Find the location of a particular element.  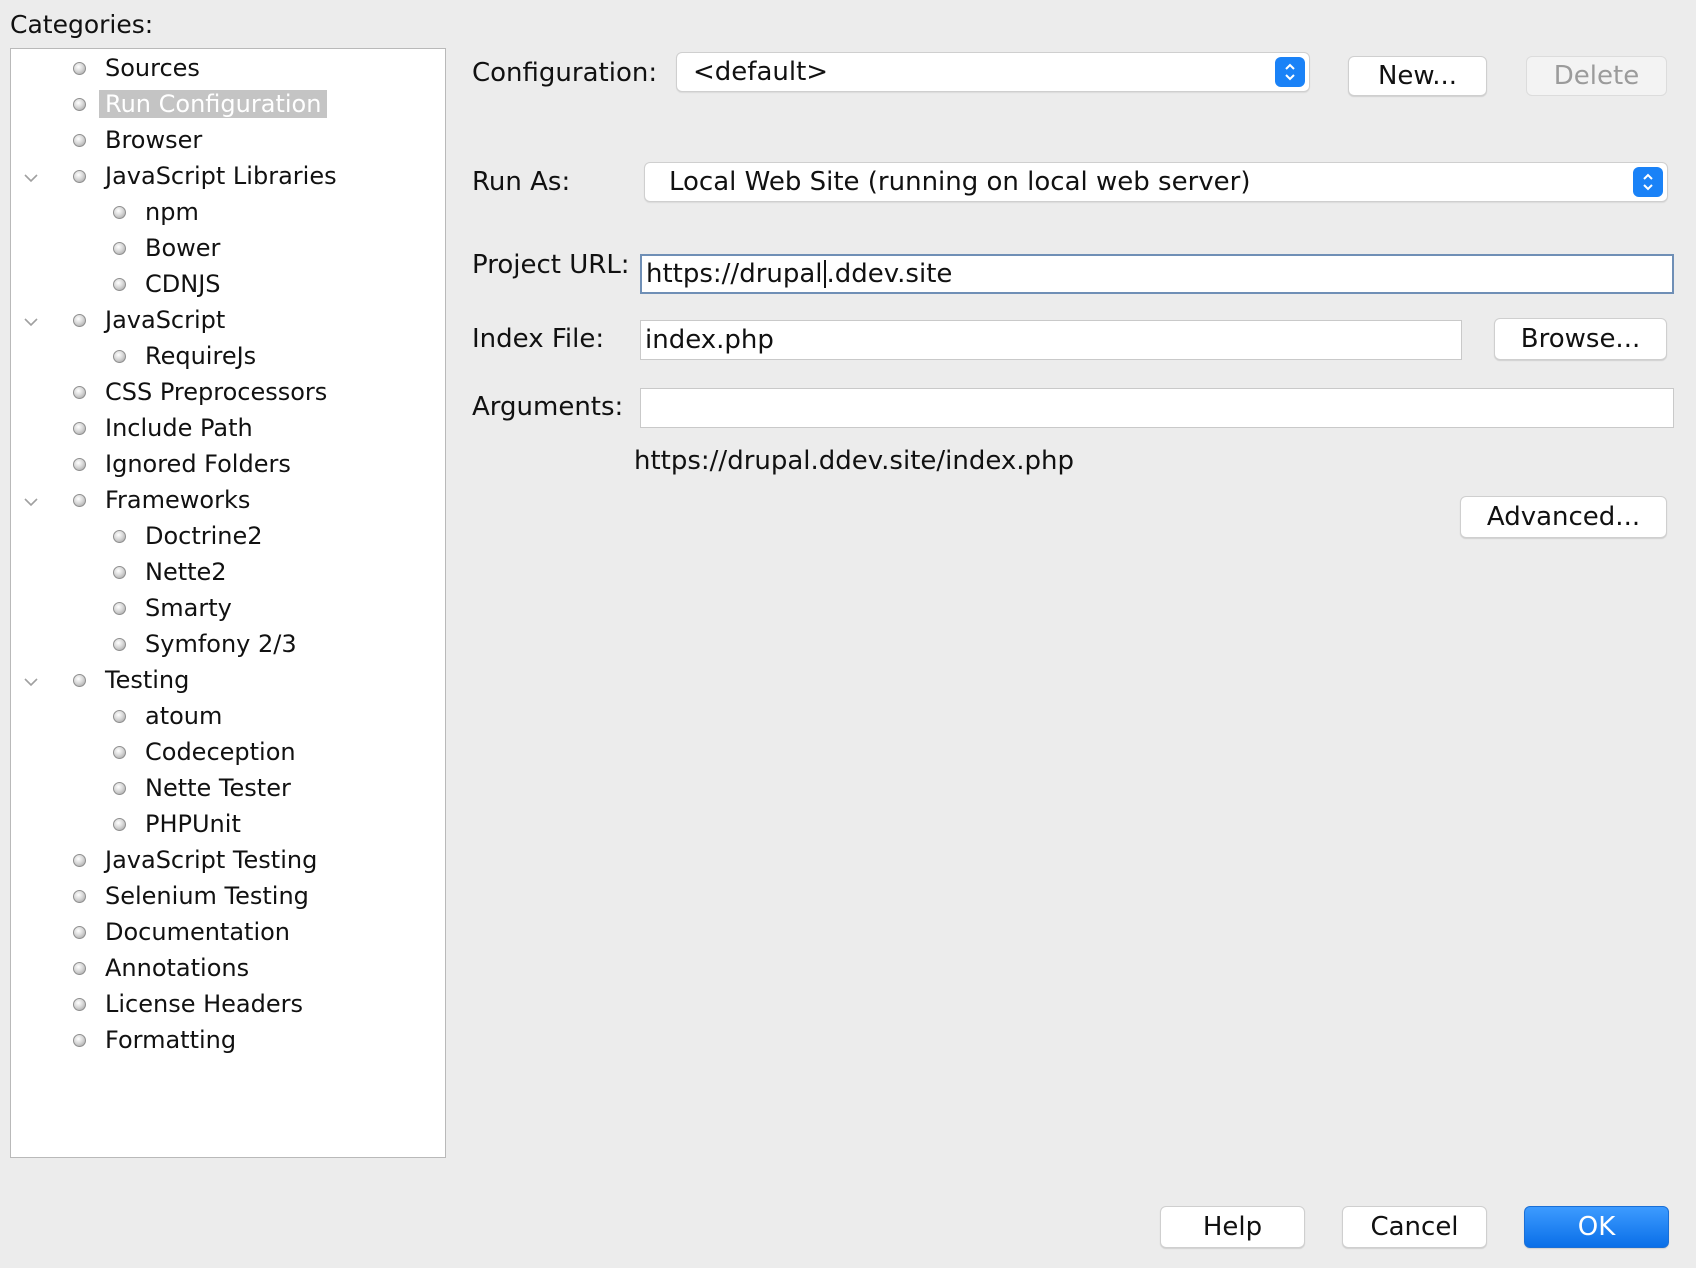

text-caret is located at coordinates (824, 274).